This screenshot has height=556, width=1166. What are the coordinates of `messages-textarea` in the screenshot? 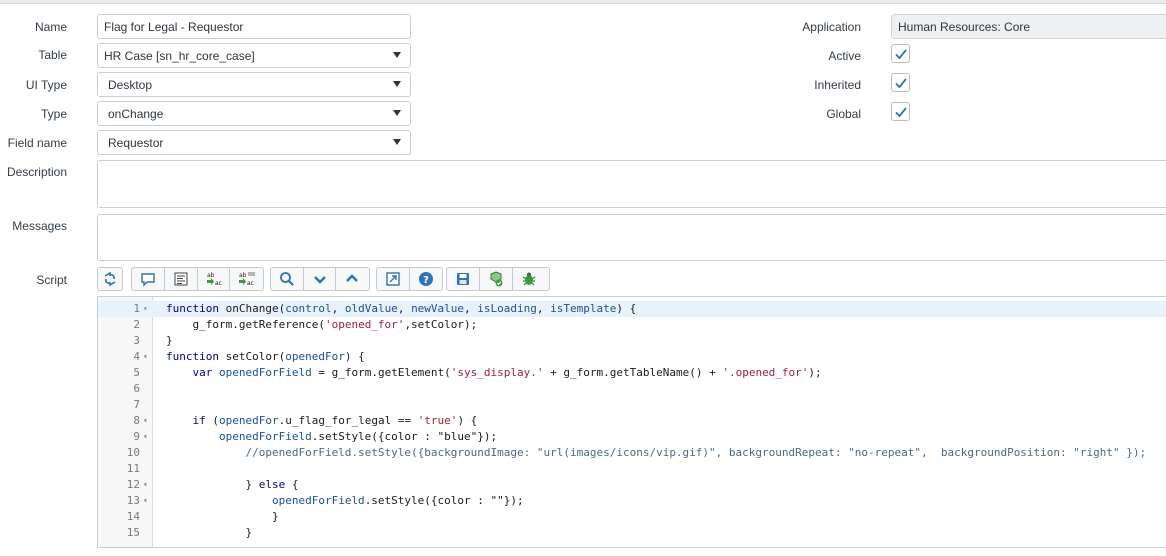 It's located at (631, 237).